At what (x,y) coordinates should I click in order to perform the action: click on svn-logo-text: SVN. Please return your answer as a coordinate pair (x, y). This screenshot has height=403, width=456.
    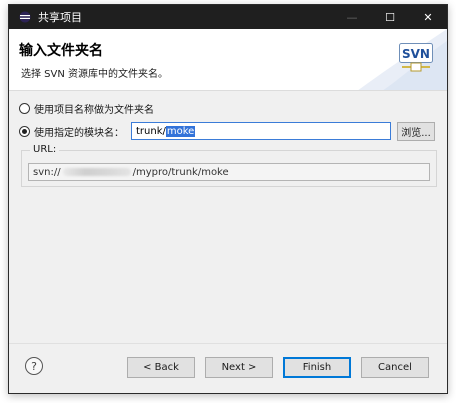
    Looking at the image, I should click on (416, 54).